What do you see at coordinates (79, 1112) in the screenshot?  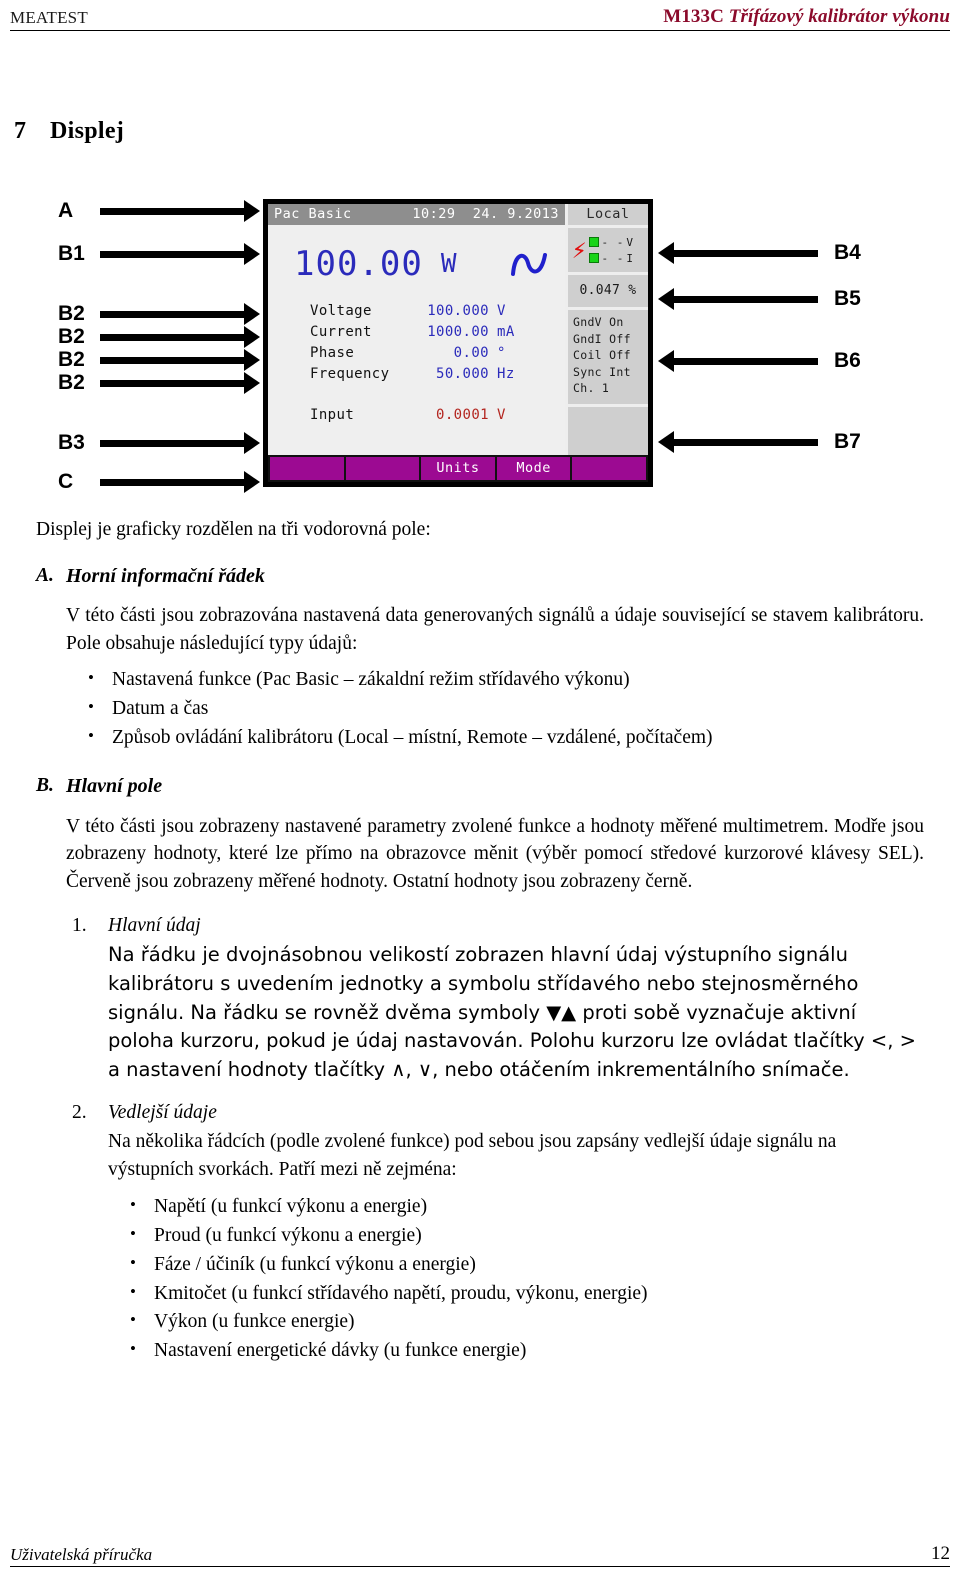 I see `item-number: 2.` at bounding box center [79, 1112].